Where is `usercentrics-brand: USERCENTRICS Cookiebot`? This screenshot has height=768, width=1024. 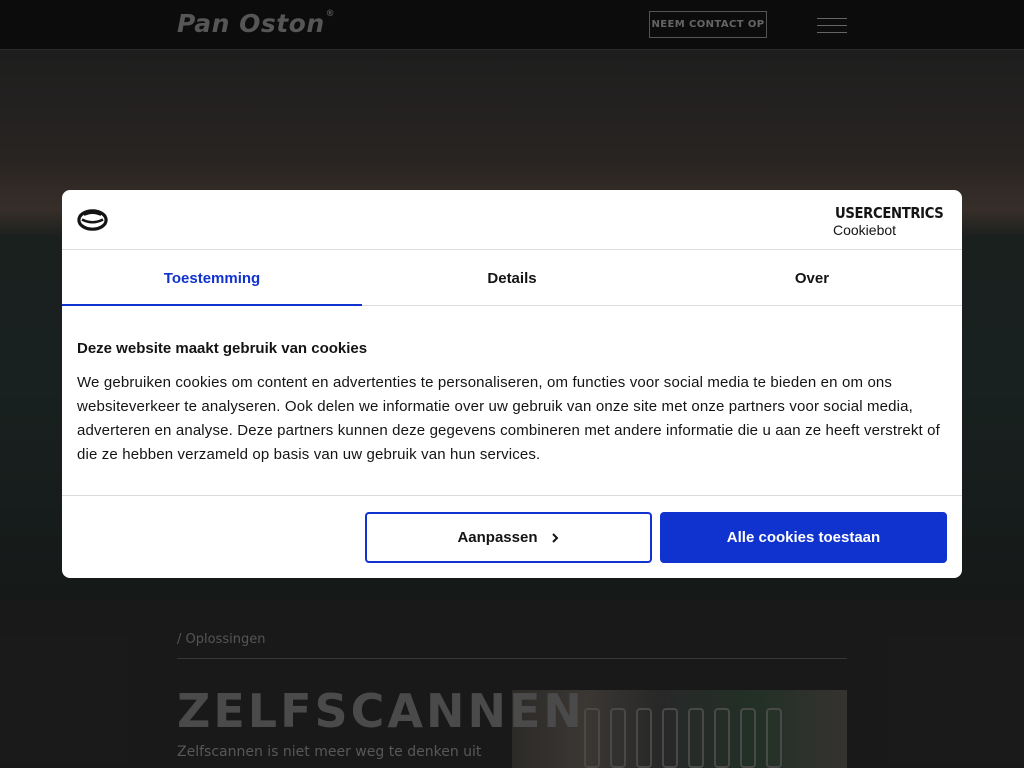 usercentrics-brand: USERCENTRICS Cookiebot is located at coordinates (891, 221).